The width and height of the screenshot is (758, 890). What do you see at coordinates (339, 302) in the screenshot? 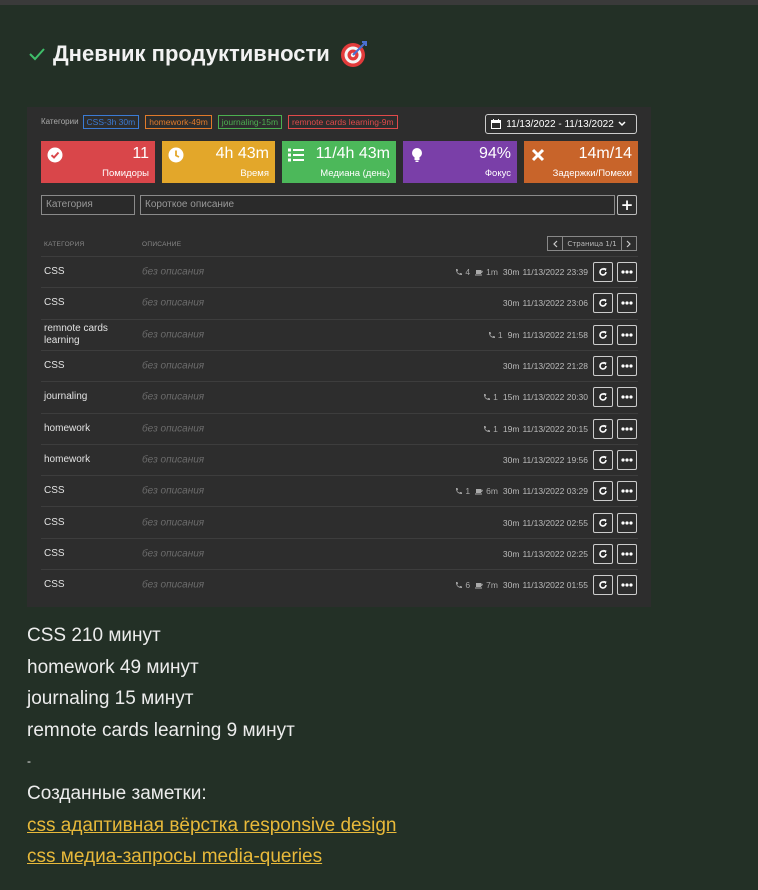
I see `table-row: CSS без описания 30m 11/13/2022 23:06` at bounding box center [339, 302].